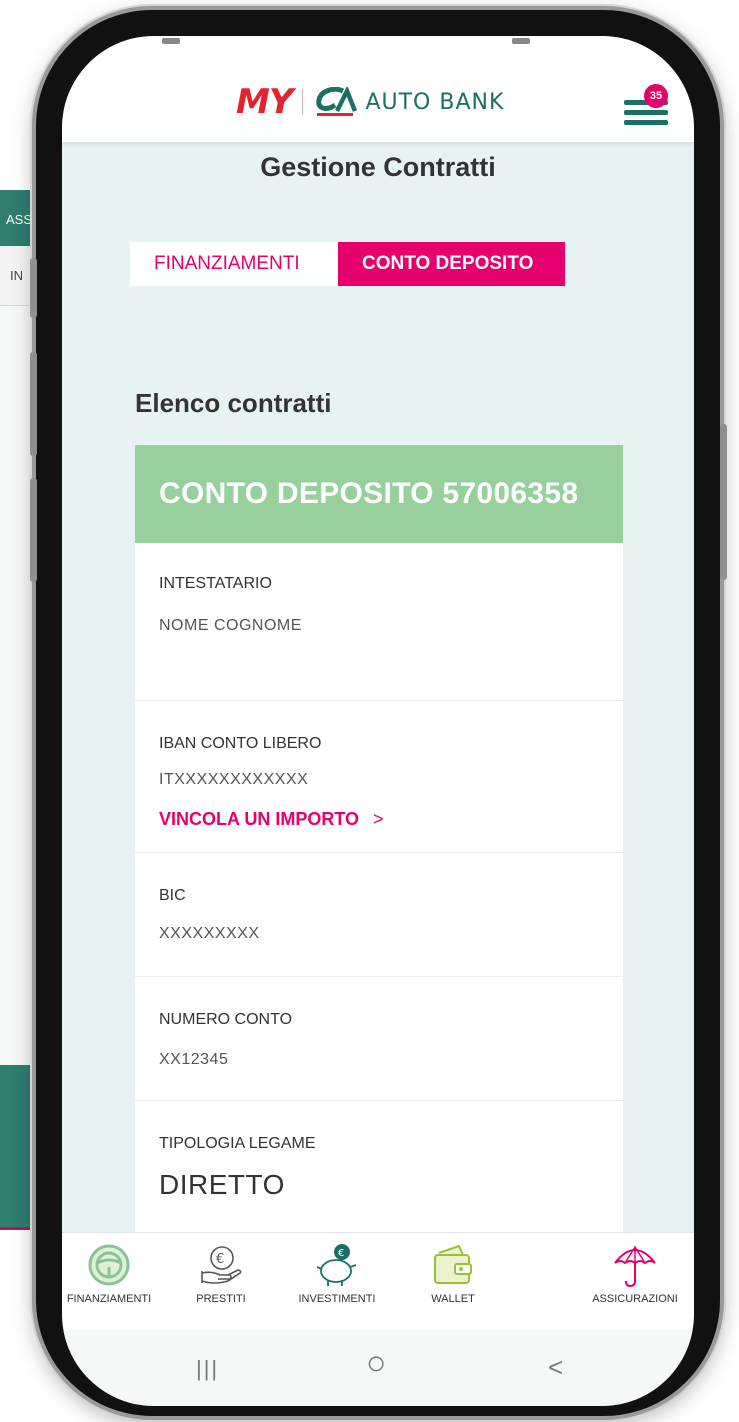 This screenshot has width=739, height=1422. What do you see at coordinates (264, 102) in the screenshot?
I see `brand-my: MY` at bounding box center [264, 102].